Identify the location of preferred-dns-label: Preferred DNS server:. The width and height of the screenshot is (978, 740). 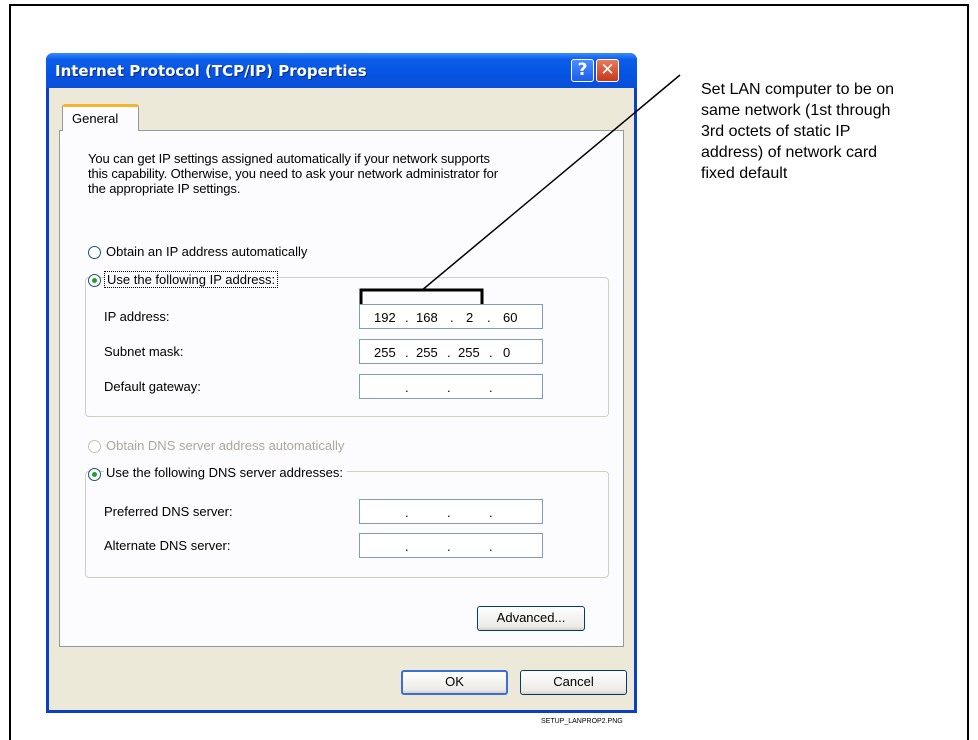
(168, 511).